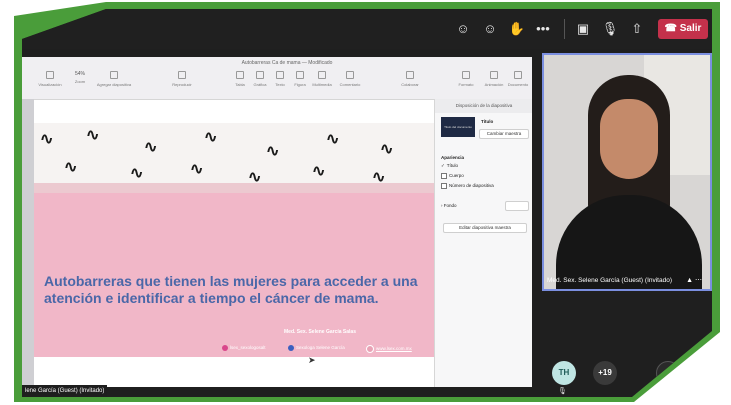  What do you see at coordinates (225, 348) in the screenshot?
I see `instagram-icon` at bounding box center [225, 348].